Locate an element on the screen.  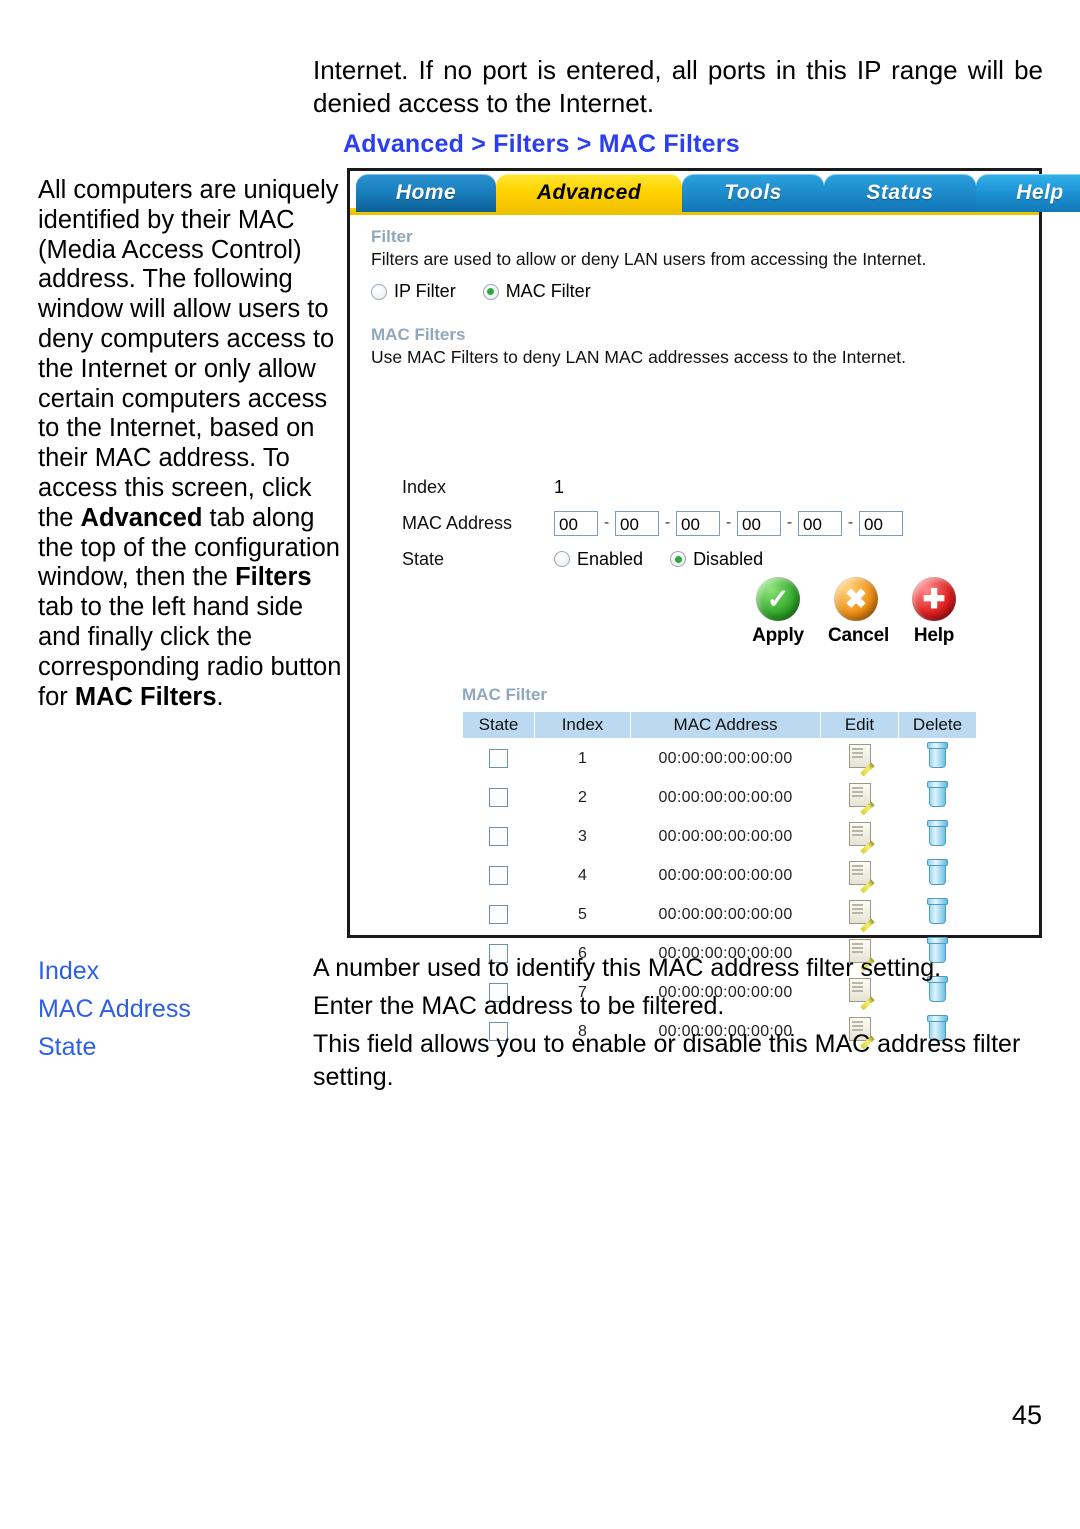
tab-status: Status is located at coordinates (900, 193).